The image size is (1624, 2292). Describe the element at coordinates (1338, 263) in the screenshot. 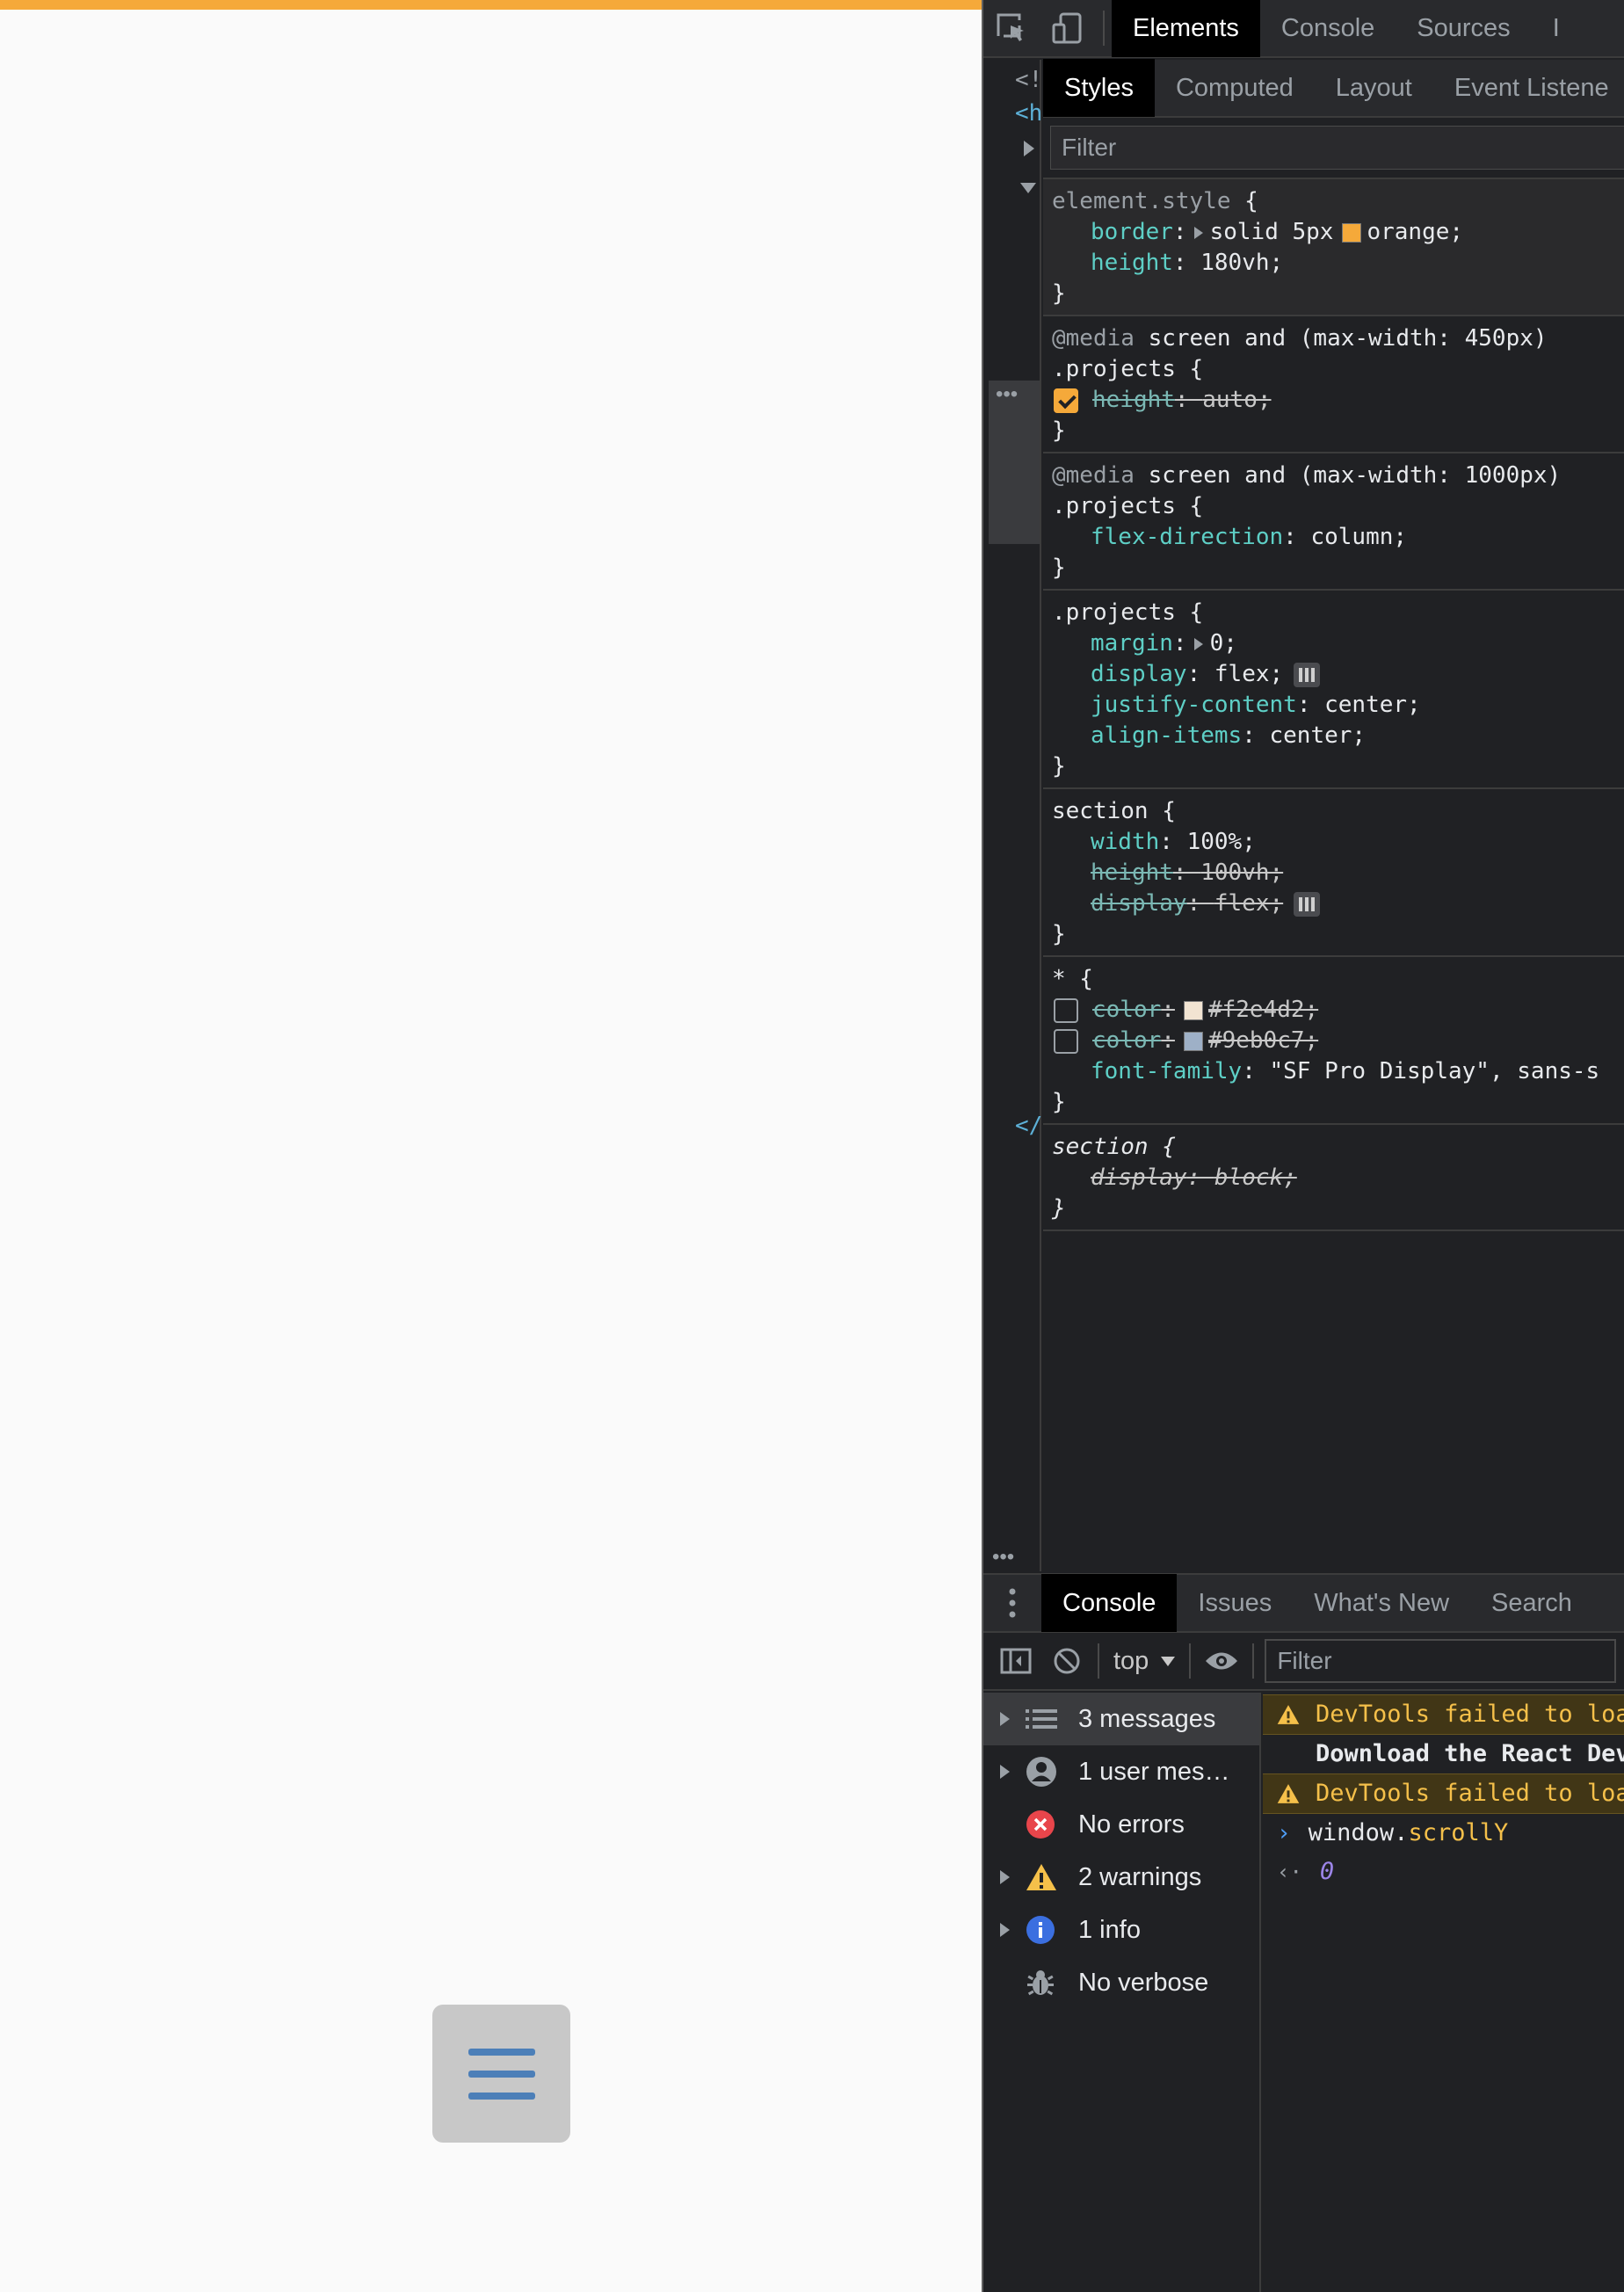

I see `declaration-height: height: 180vh;` at that location.